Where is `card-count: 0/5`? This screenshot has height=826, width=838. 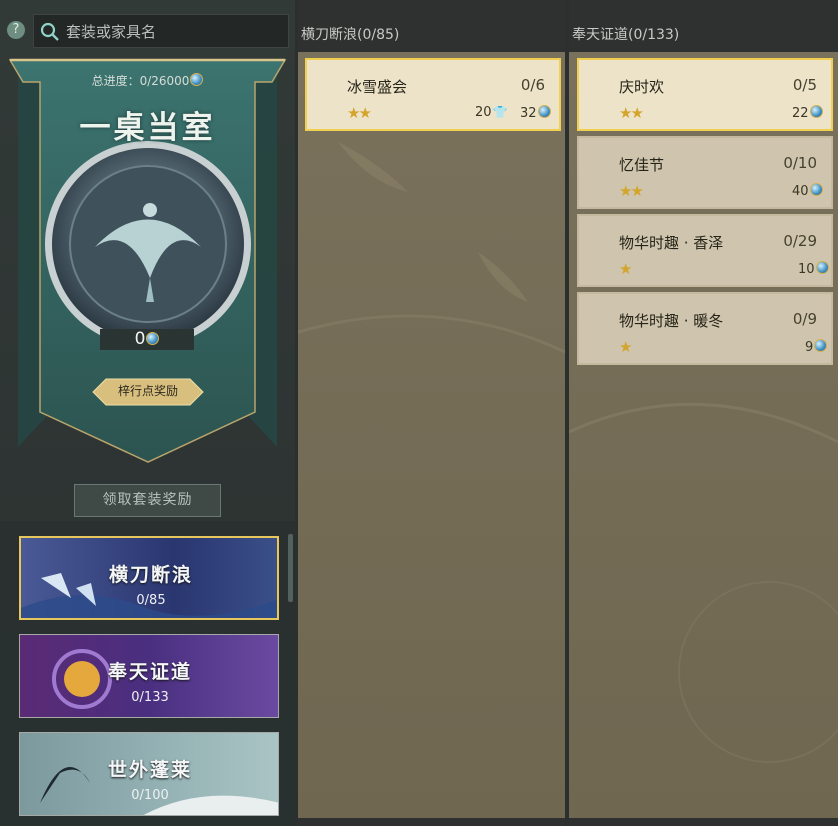
card-count: 0/5 is located at coordinates (804, 85).